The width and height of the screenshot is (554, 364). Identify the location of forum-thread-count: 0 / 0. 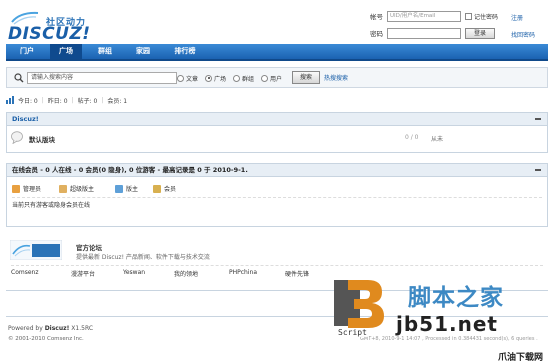
(412, 137).